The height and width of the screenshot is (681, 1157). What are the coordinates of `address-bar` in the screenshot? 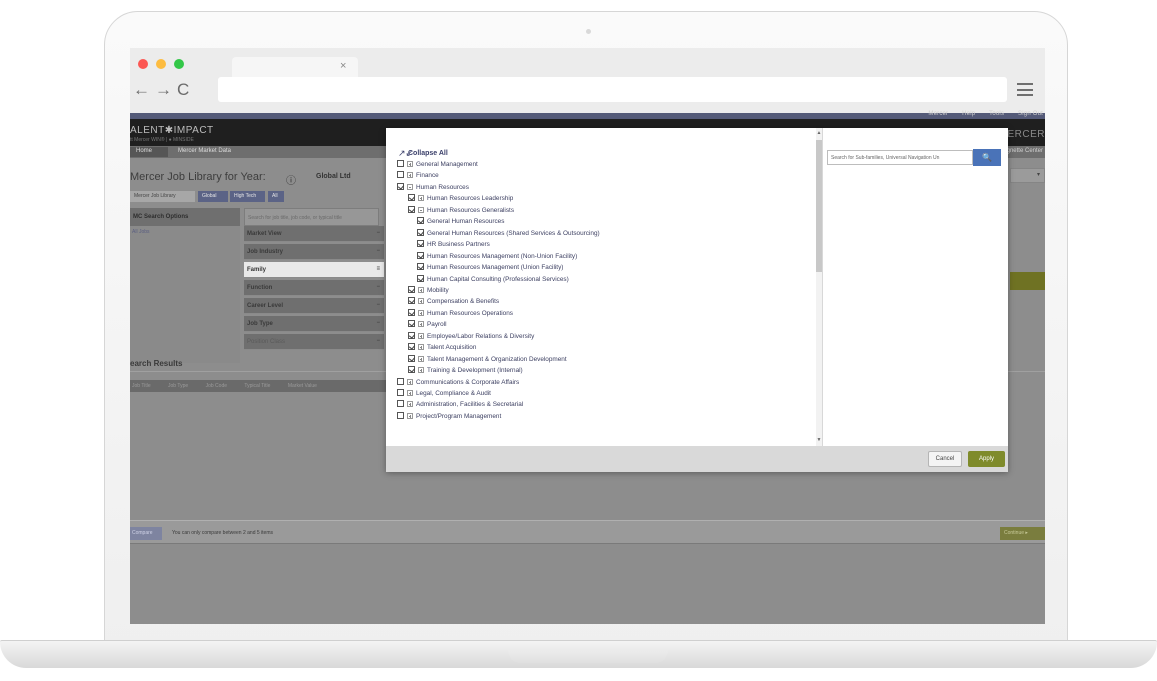 It's located at (612, 89).